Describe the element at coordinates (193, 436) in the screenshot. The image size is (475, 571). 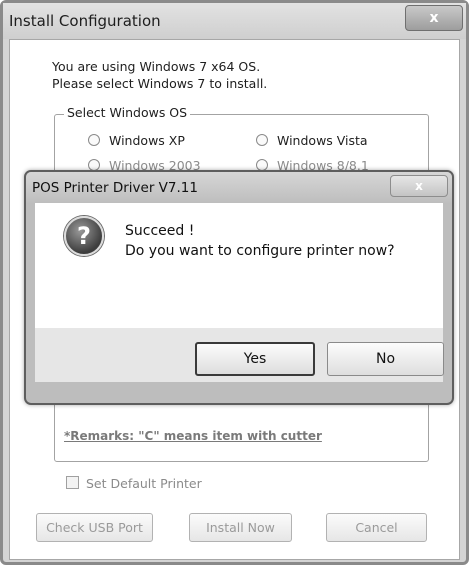
I see `remarks-text: *Remarks: "C" means item with cutter` at that location.